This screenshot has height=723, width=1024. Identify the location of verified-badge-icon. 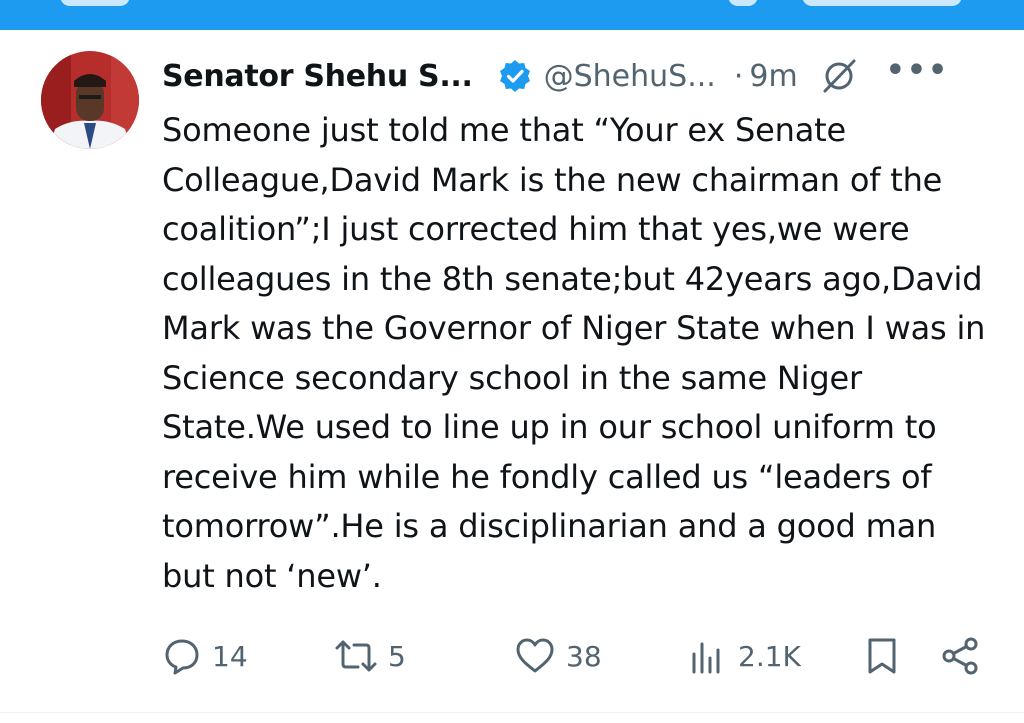
(514, 76).